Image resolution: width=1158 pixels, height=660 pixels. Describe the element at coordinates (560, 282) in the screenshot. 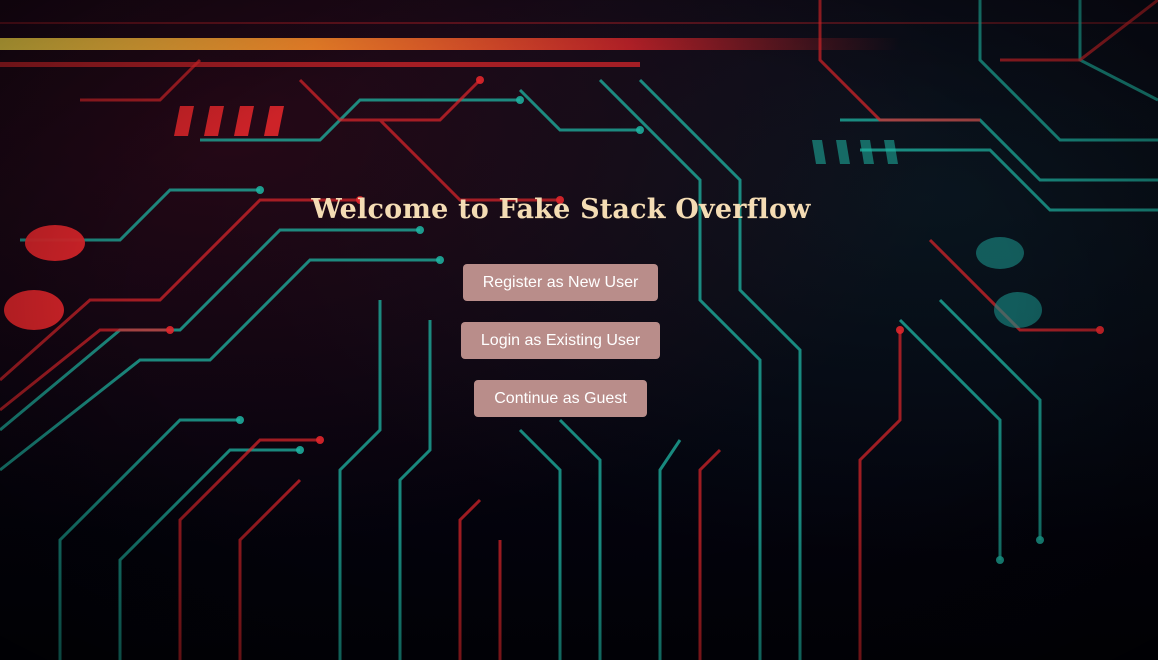

I see `register-button: Register as New User` at that location.